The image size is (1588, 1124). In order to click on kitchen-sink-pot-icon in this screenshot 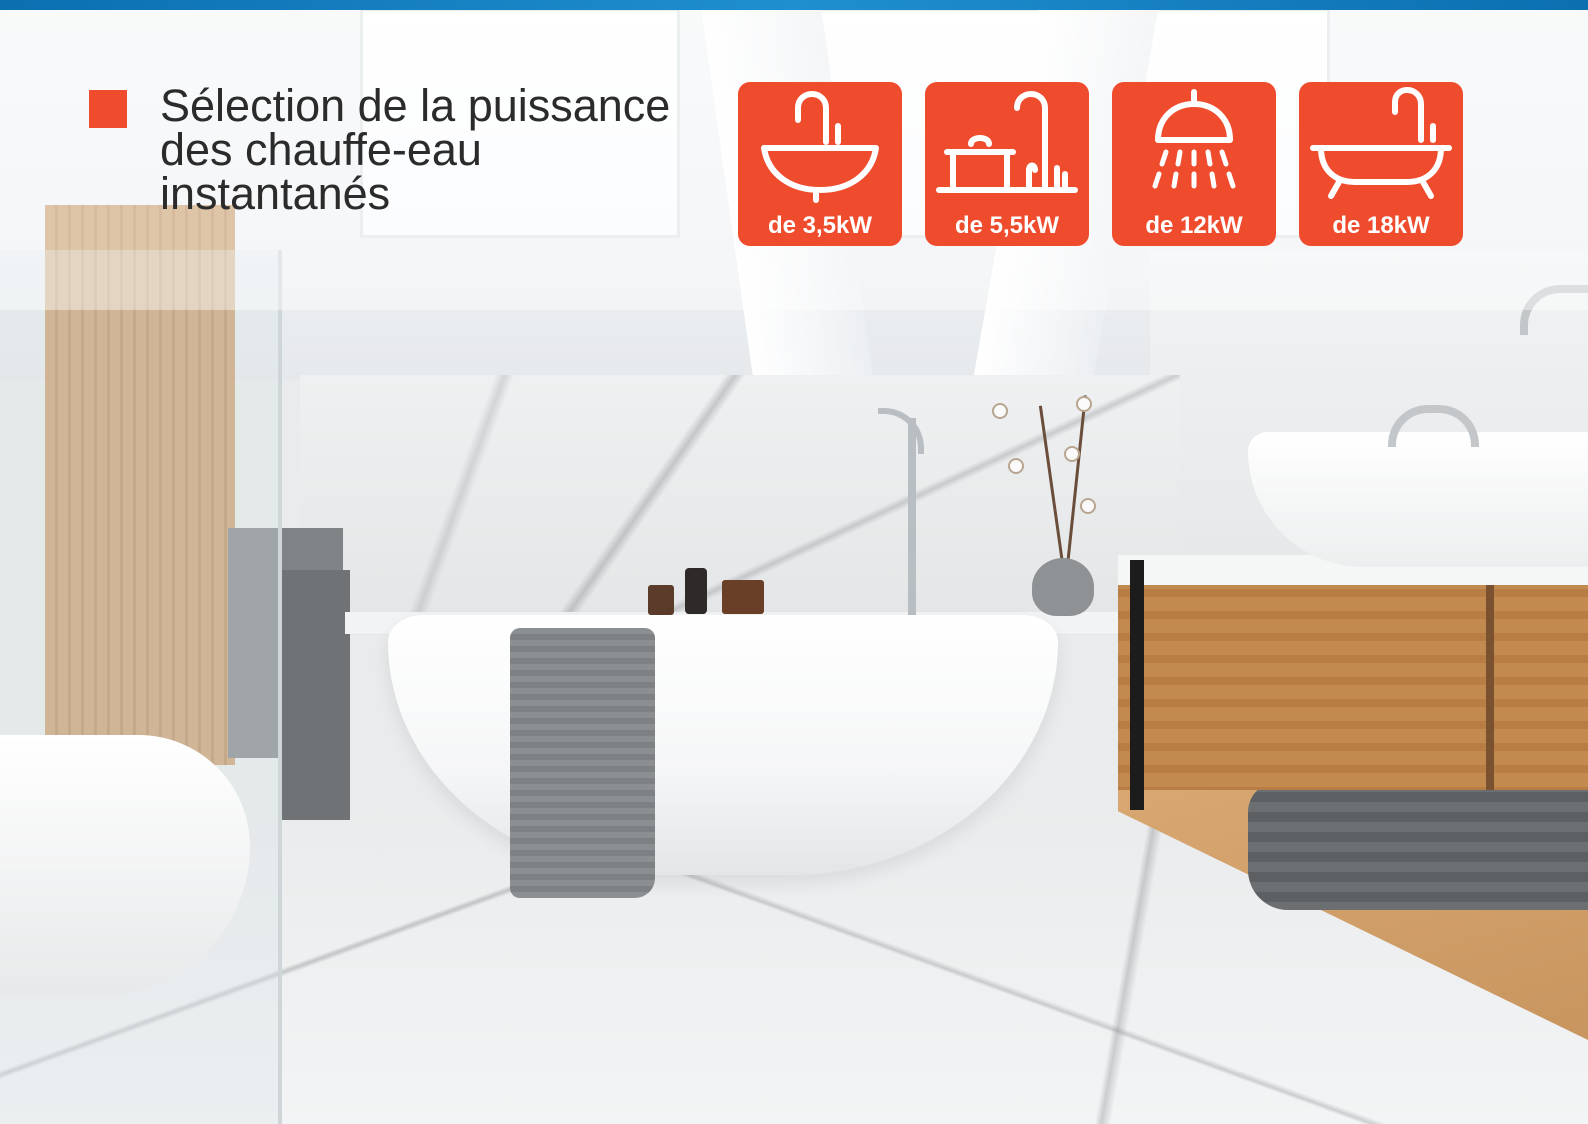, I will do `click(1007, 142)`.